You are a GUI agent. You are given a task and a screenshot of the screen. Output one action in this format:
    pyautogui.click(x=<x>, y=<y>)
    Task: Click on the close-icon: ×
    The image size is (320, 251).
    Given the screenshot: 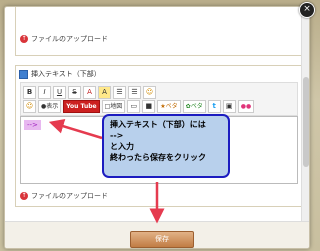 What is the action you would take?
    pyautogui.click(x=307, y=10)
    